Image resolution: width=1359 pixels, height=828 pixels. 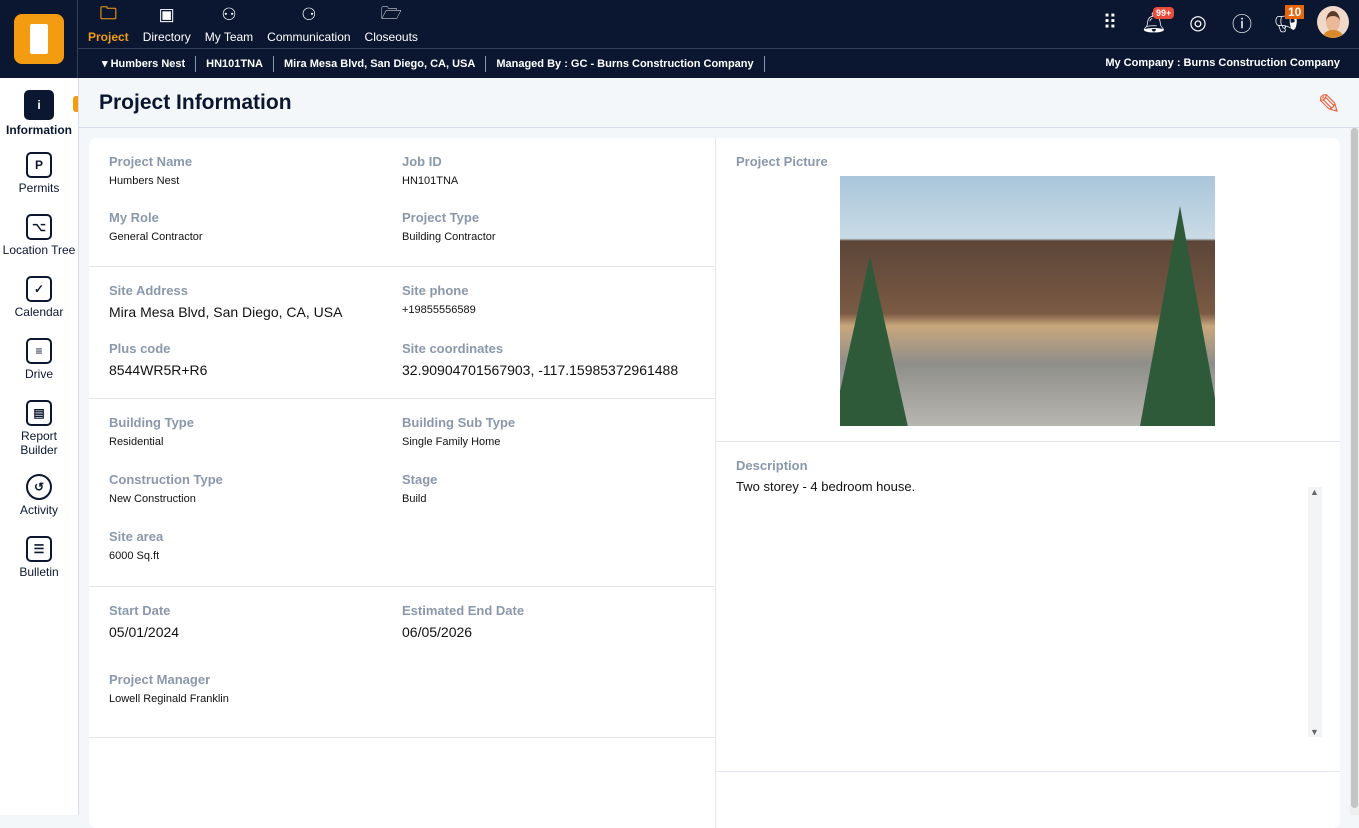 What do you see at coordinates (1354, 468) in the screenshot?
I see `scrollbar-thumb` at bounding box center [1354, 468].